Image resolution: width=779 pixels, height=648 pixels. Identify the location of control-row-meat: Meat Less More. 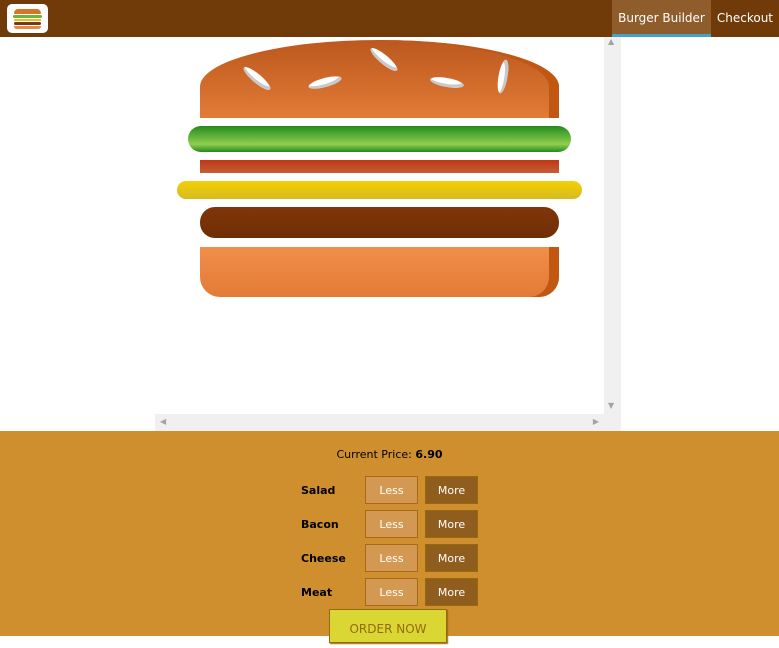
(391, 594).